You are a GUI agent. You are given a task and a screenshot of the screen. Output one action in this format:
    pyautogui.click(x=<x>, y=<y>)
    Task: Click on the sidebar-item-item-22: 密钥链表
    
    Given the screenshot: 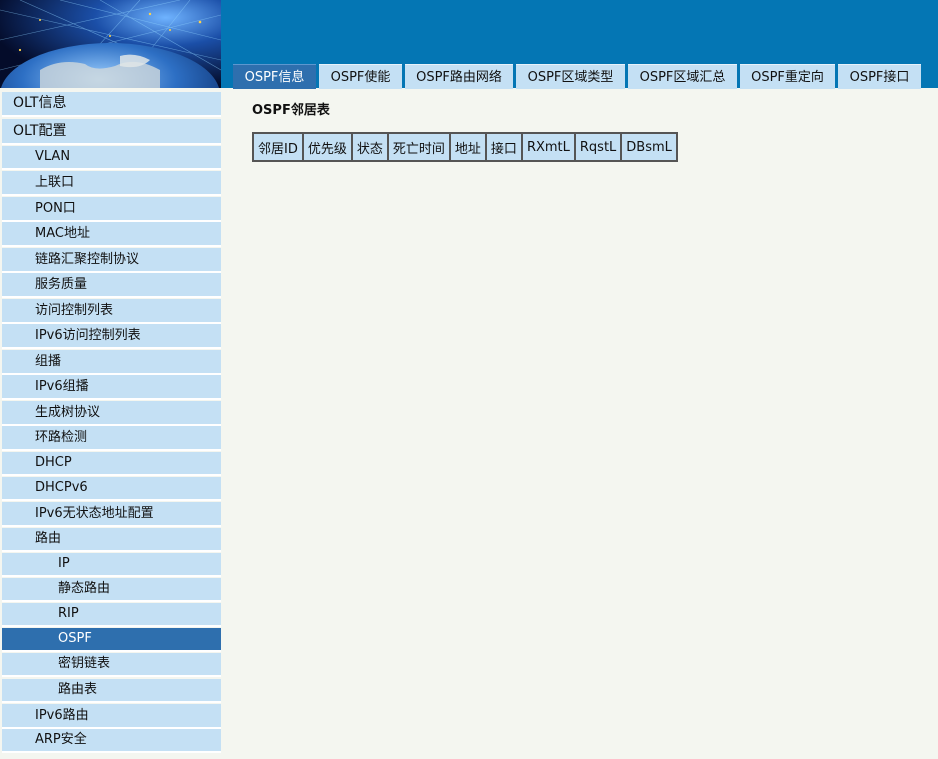 What is the action you would take?
    pyautogui.click(x=111, y=665)
    